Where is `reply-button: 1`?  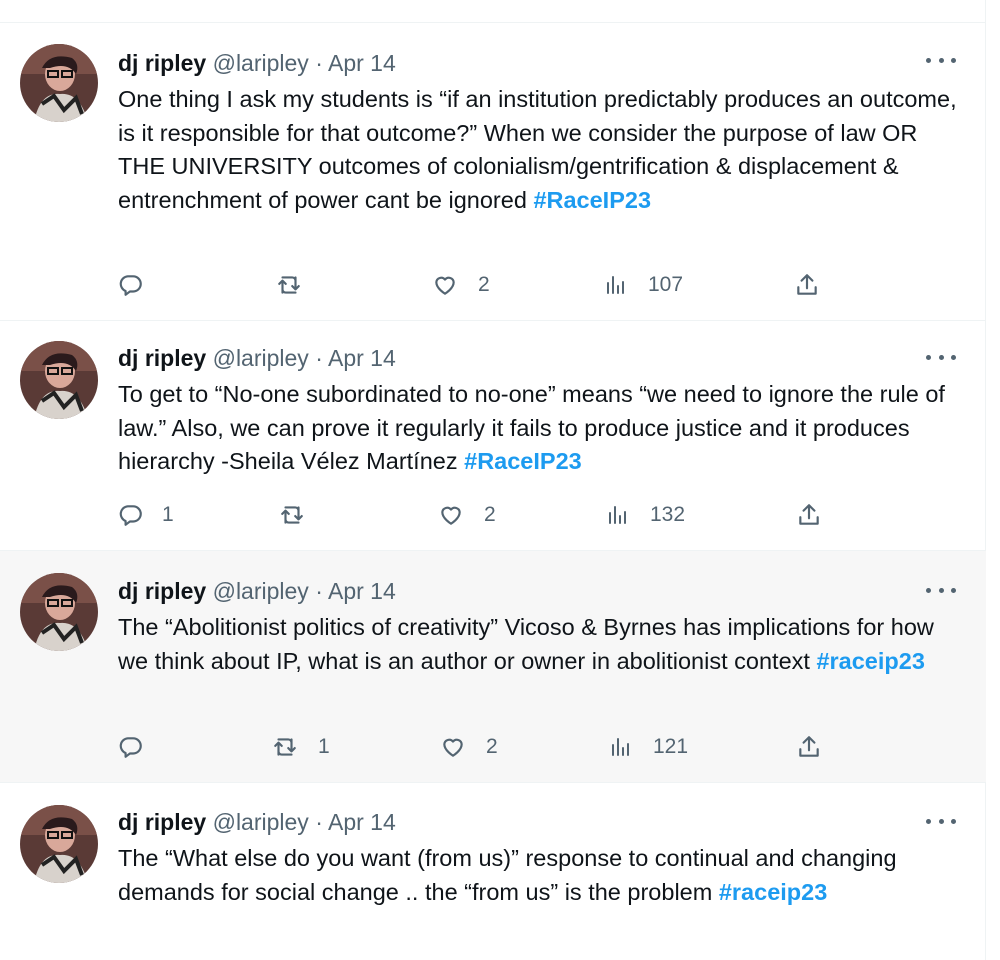
reply-button: 1 is located at coordinates (146, 515).